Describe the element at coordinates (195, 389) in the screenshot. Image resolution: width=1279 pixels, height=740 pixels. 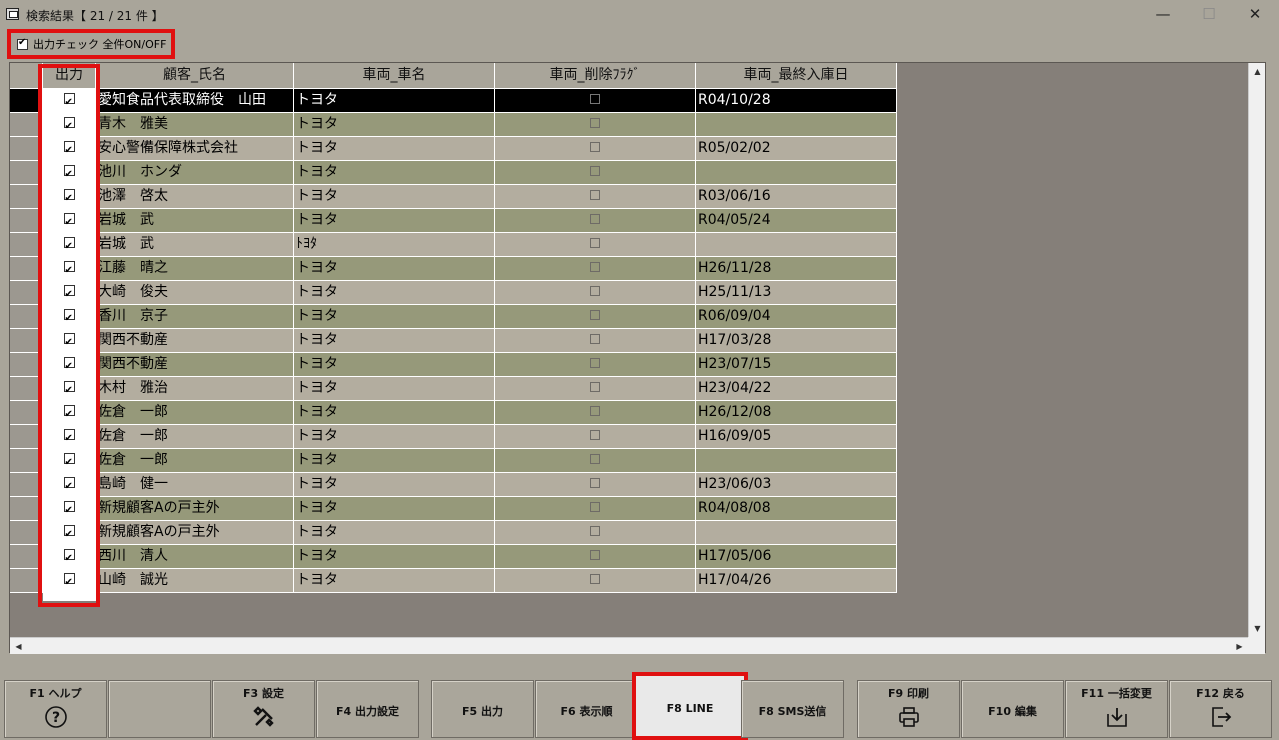
I see `customer-name-cell: 木村 雅治` at that location.